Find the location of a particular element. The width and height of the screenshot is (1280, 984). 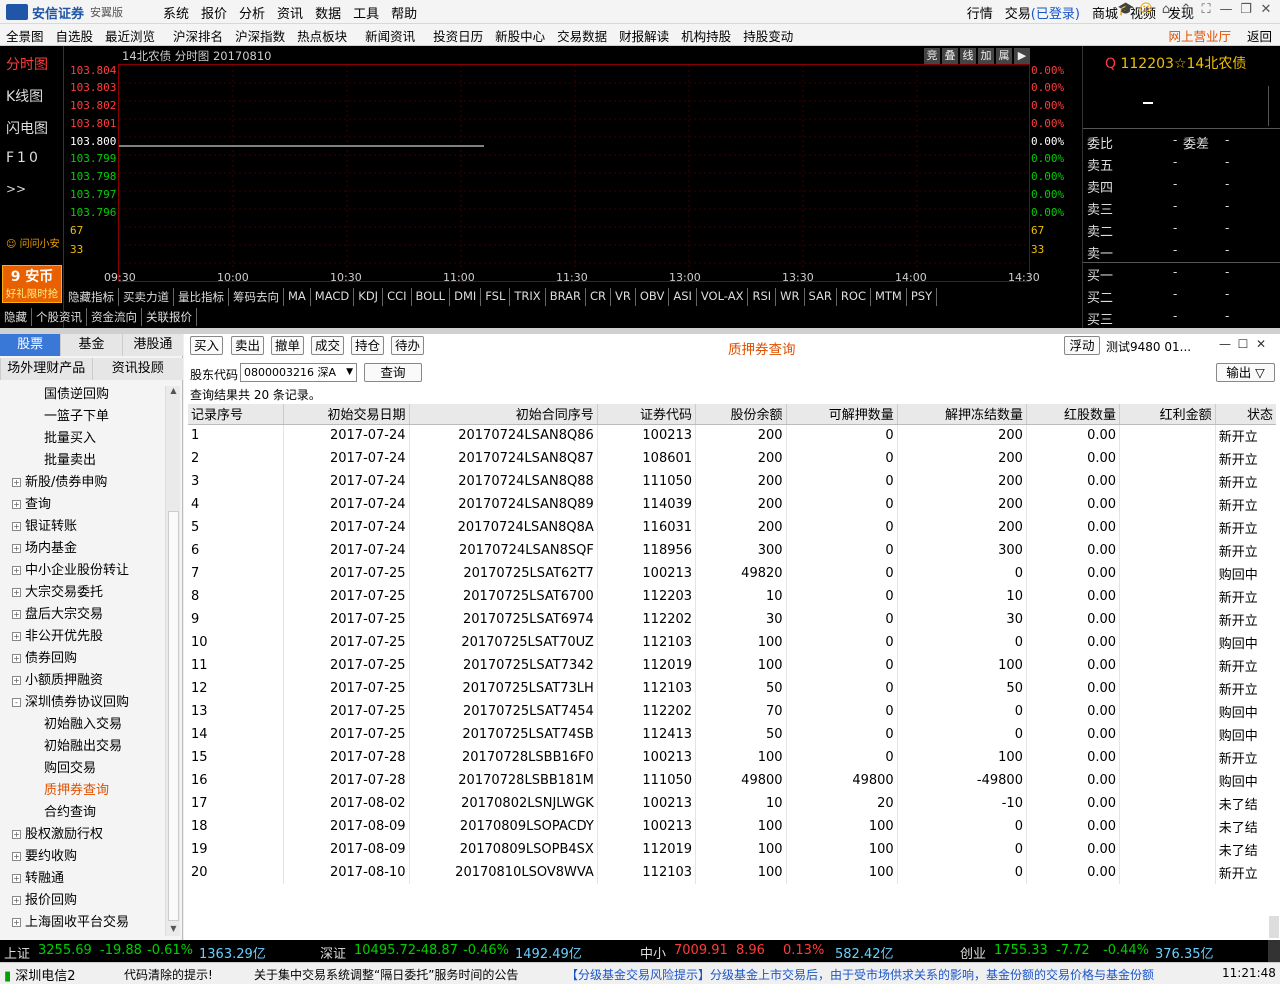

scroll-thumb is located at coordinates (173, 716).